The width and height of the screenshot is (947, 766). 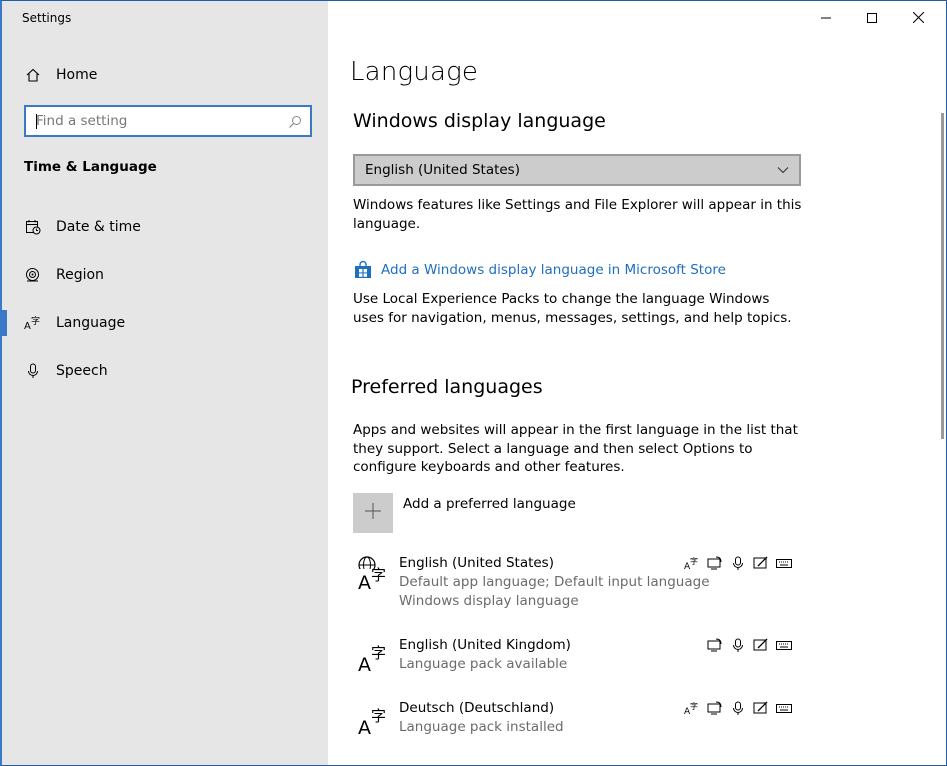 What do you see at coordinates (363, 270) in the screenshot?
I see `store-icon` at bounding box center [363, 270].